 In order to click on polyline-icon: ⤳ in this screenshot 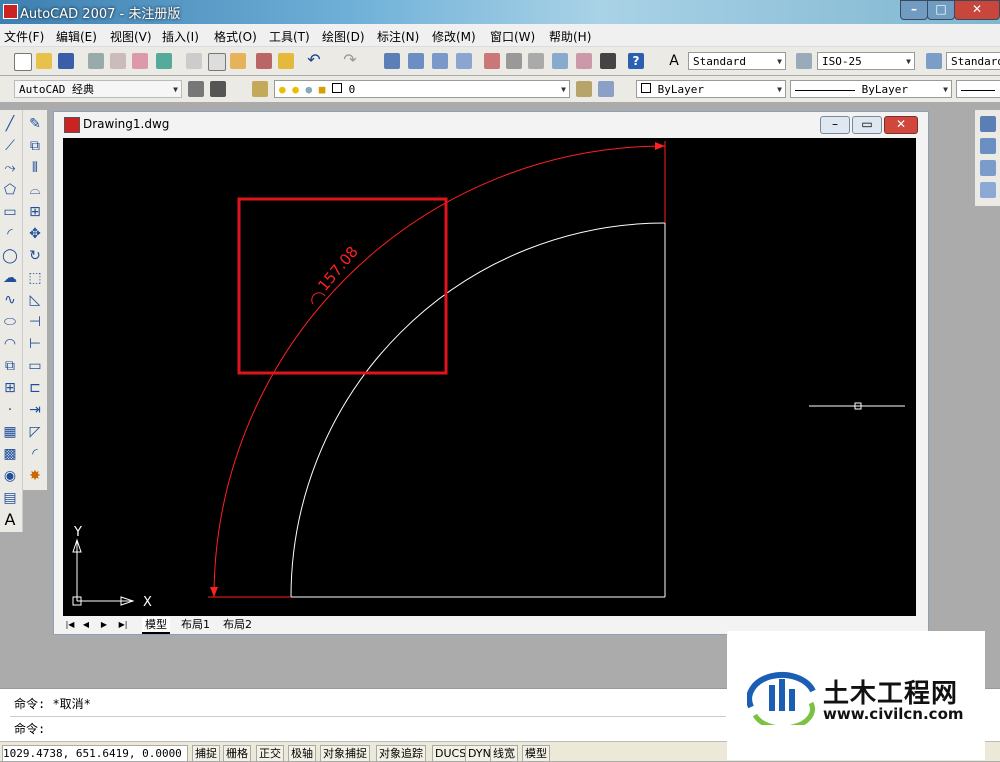, I will do `click(10, 168)`.